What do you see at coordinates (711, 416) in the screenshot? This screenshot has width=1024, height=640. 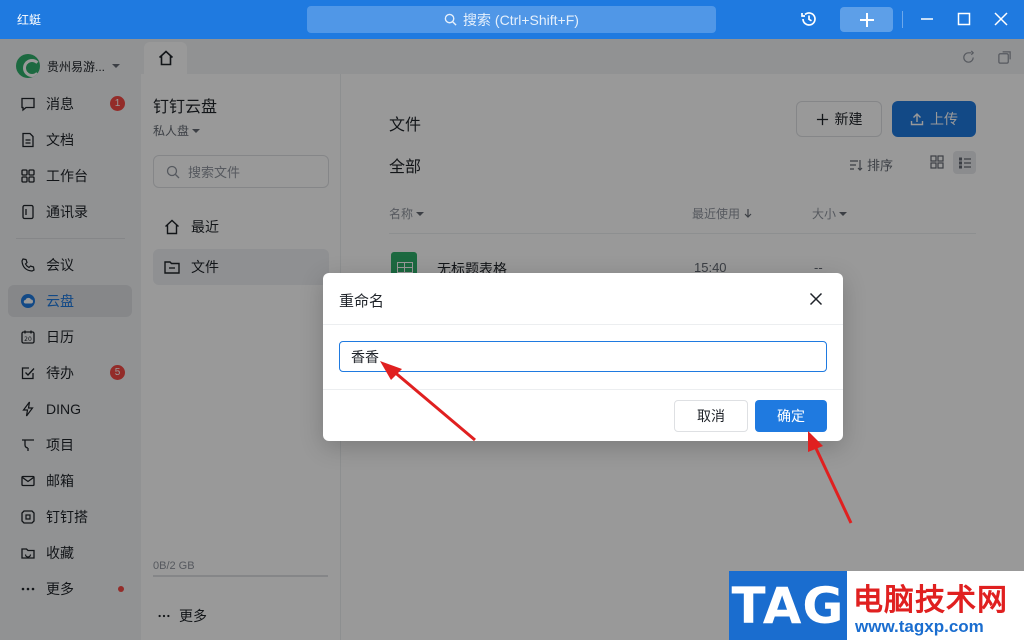 I see `cancel-button: 取消` at bounding box center [711, 416].